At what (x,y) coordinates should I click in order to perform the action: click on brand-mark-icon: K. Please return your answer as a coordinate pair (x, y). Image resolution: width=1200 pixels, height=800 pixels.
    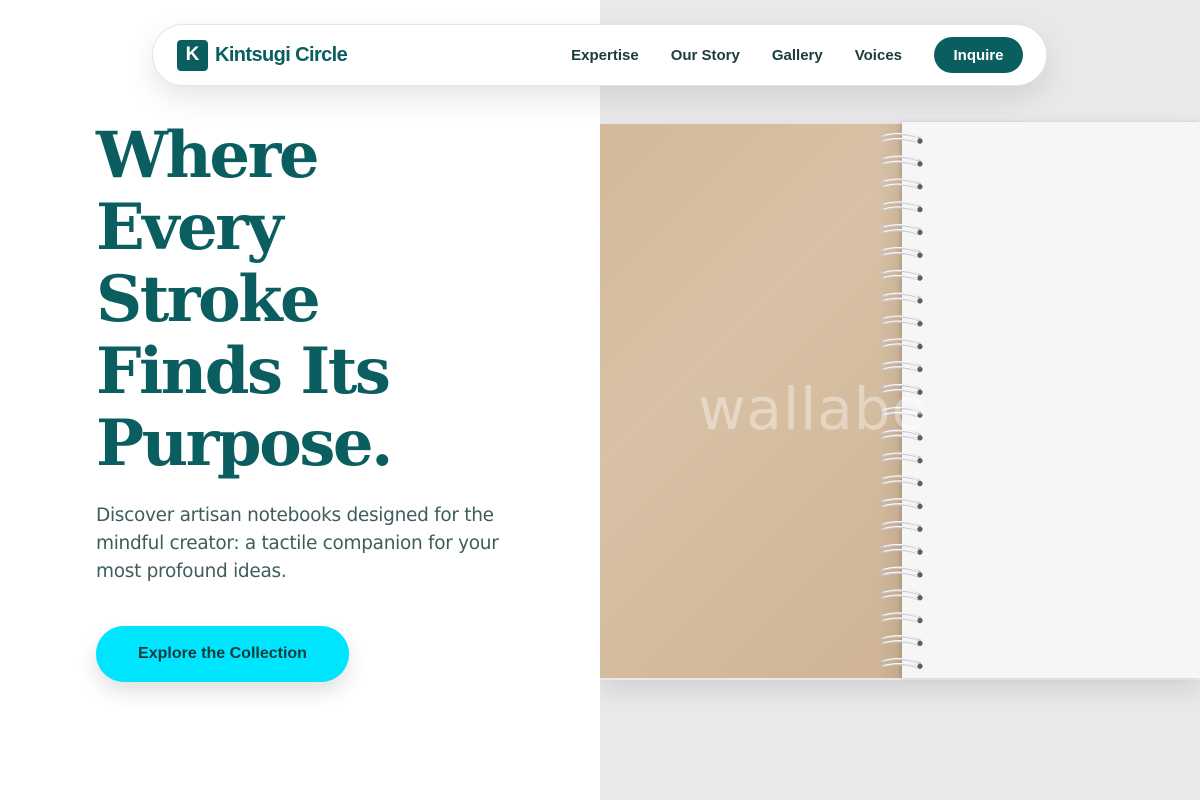
    Looking at the image, I should click on (192, 55).